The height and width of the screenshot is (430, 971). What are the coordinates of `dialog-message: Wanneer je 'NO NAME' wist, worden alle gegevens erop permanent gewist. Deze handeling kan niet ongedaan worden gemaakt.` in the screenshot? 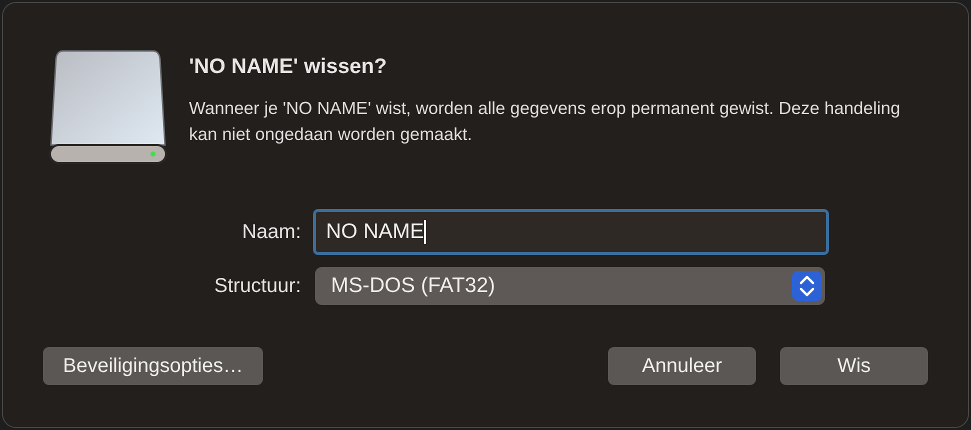 It's located at (545, 121).